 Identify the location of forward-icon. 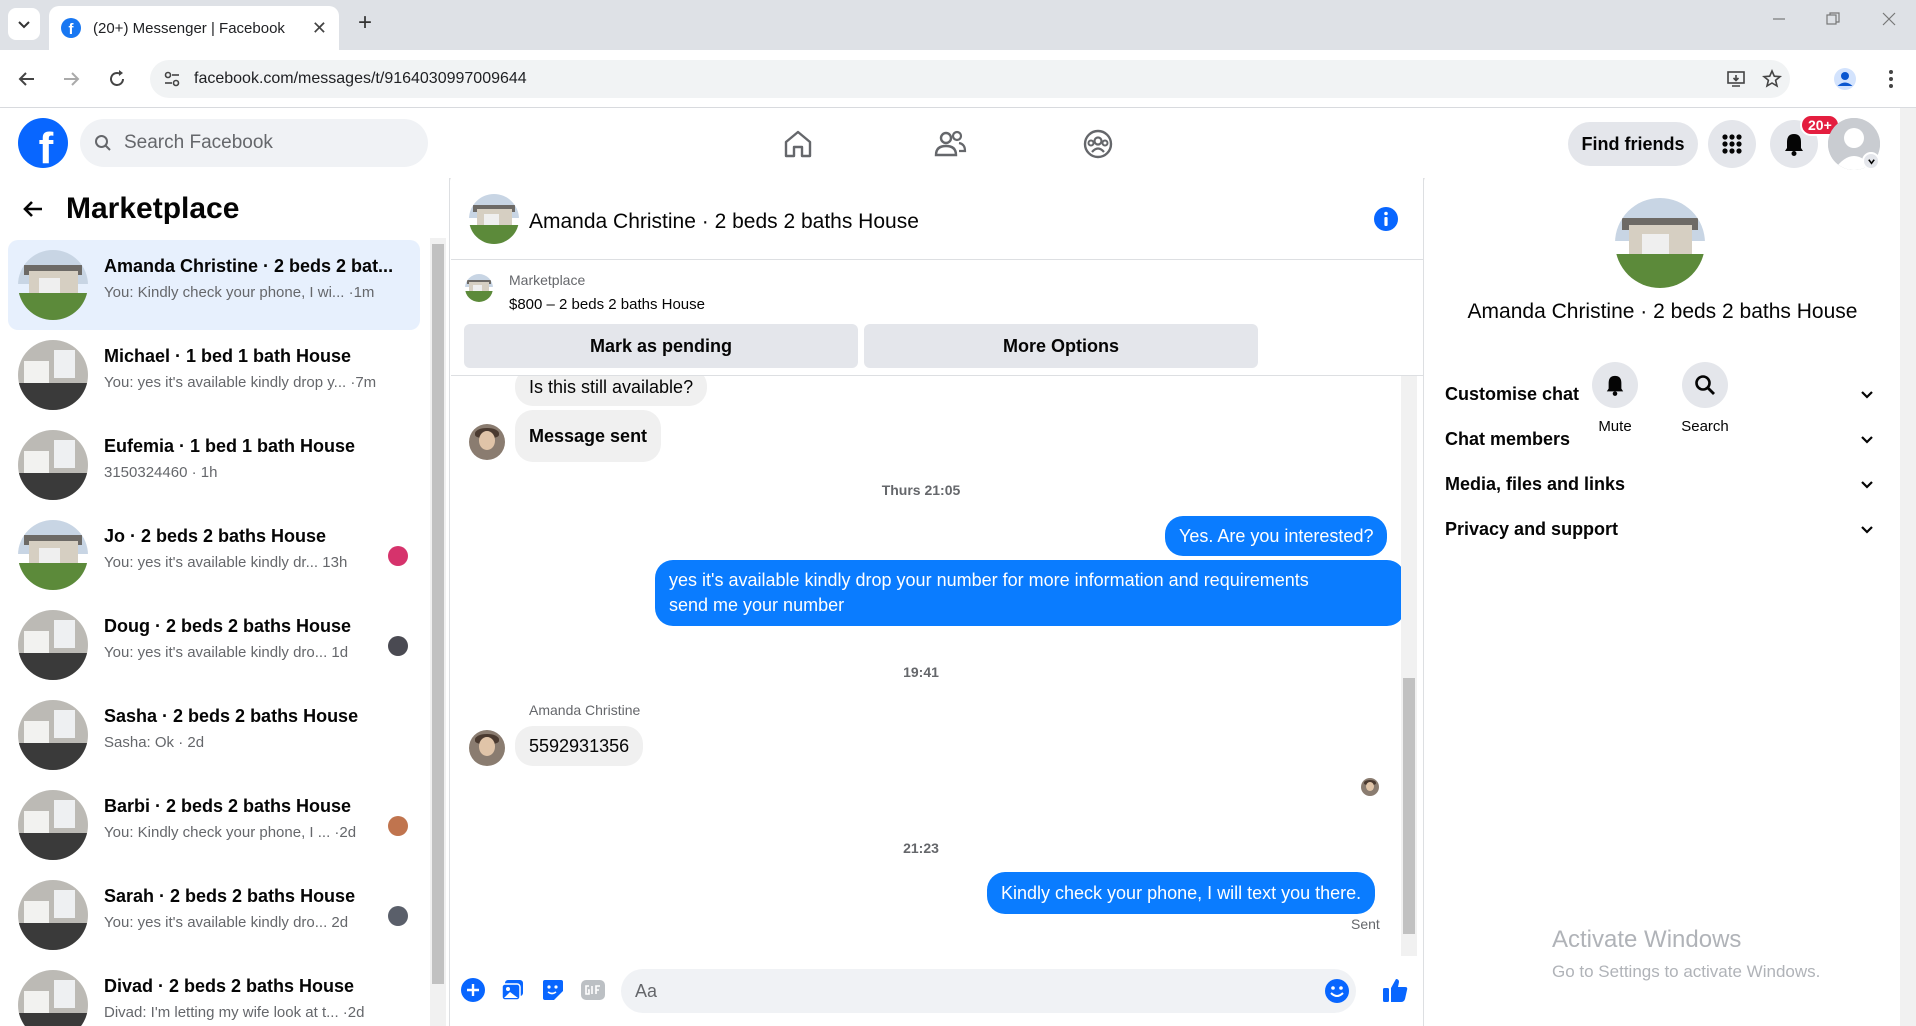
(71, 79).